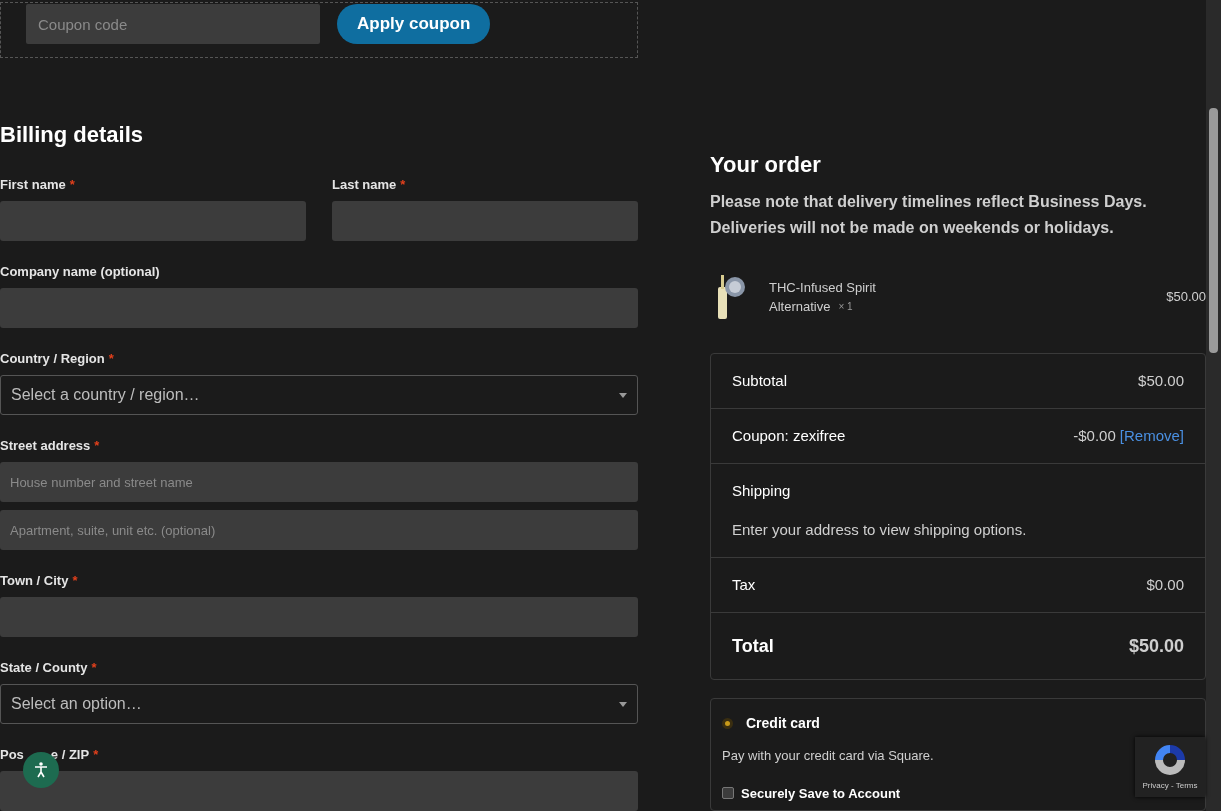 Image resolution: width=1221 pixels, height=811 pixels. I want to click on field-label: Town / City, so click(34, 581).